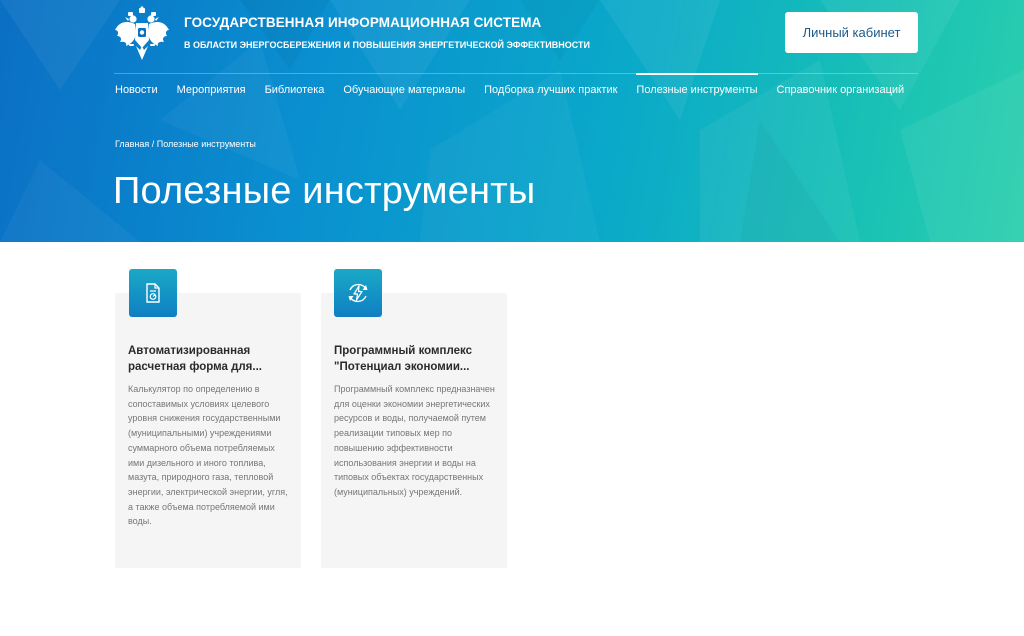  Describe the element at coordinates (324, 191) in the screenshot. I see `page-title: Полезные инструменты` at that location.